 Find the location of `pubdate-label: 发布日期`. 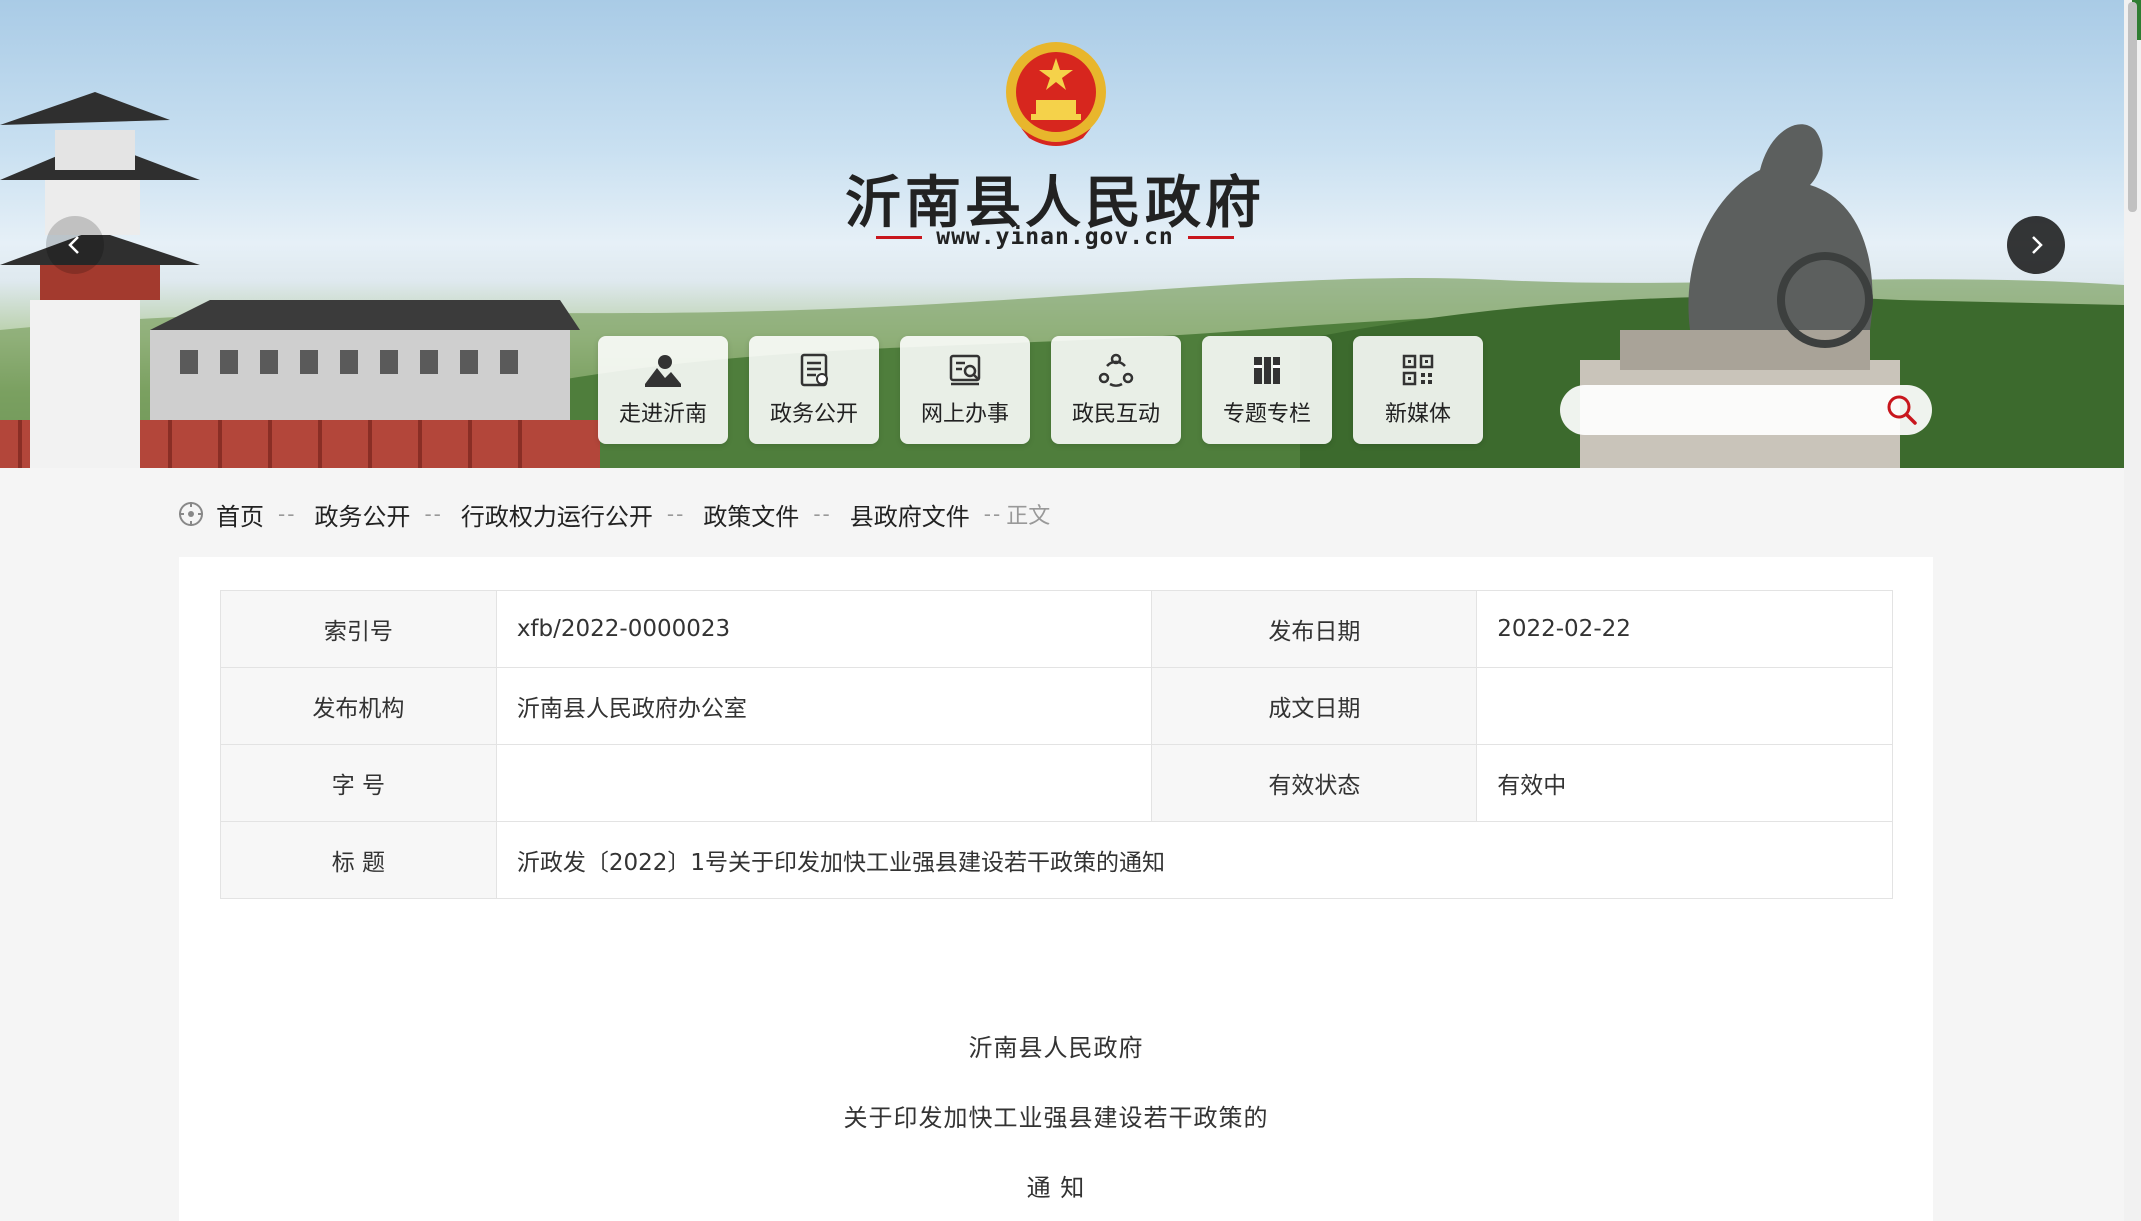

pubdate-label: 发布日期 is located at coordinates (1314, 629).